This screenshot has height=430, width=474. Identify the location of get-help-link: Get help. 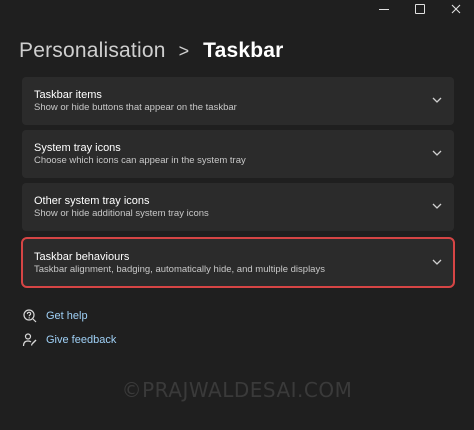
(55, 316).